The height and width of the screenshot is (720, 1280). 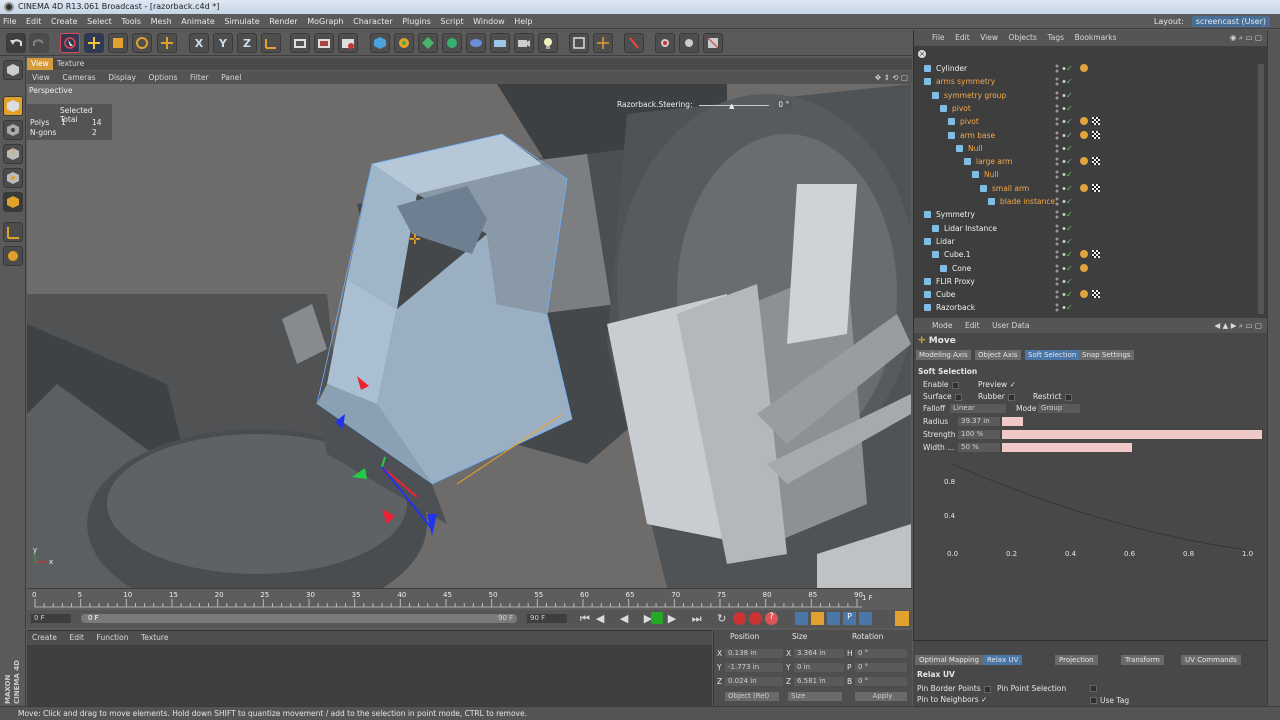 What do you see at coordinates (70, 43) in the screenshot?
I see `live-selection-icon` at bounding box center [70, 43].